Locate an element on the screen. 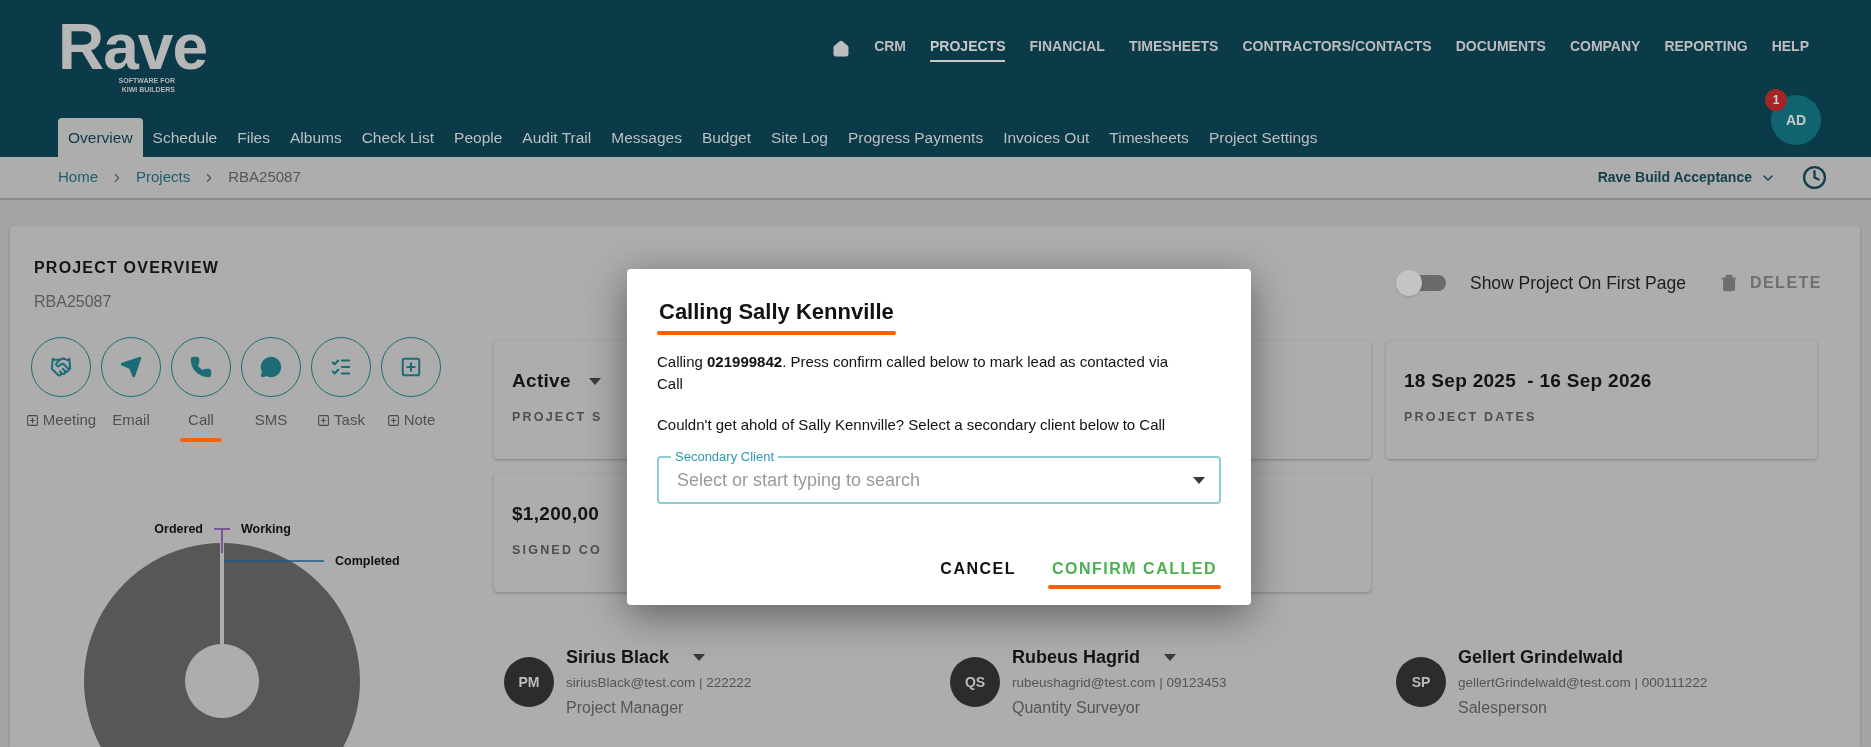  chat-bubble-icon is located at coordinates (271, 367).